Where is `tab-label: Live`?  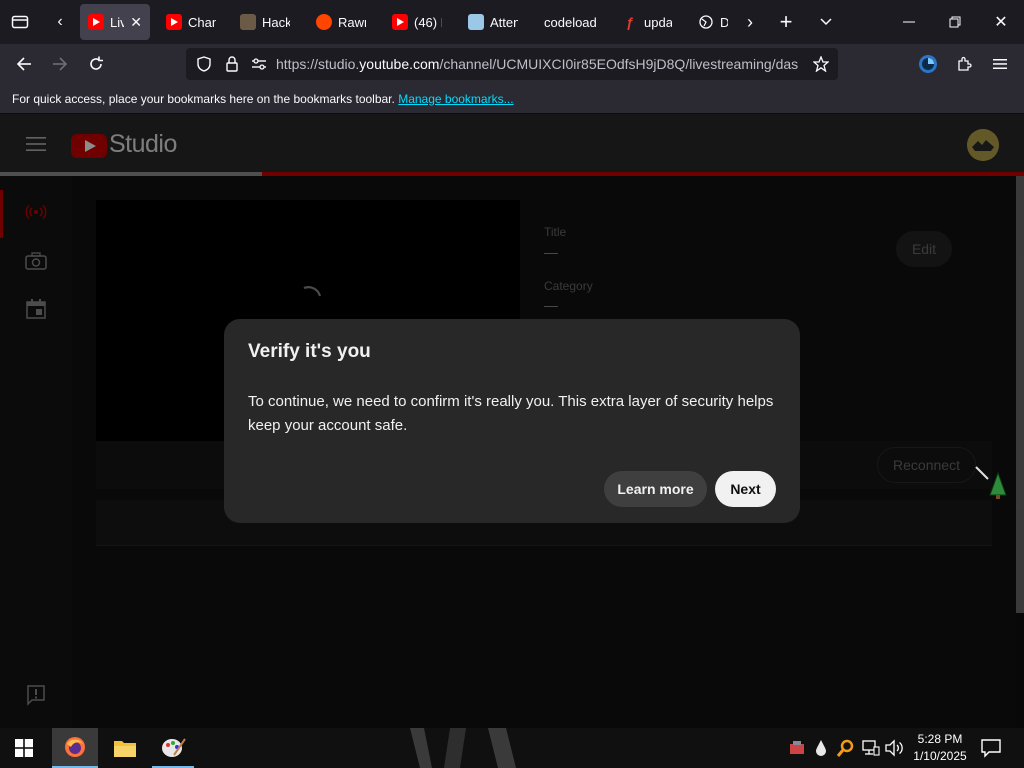 tab-label: Live is located at coordinates (117, 22).